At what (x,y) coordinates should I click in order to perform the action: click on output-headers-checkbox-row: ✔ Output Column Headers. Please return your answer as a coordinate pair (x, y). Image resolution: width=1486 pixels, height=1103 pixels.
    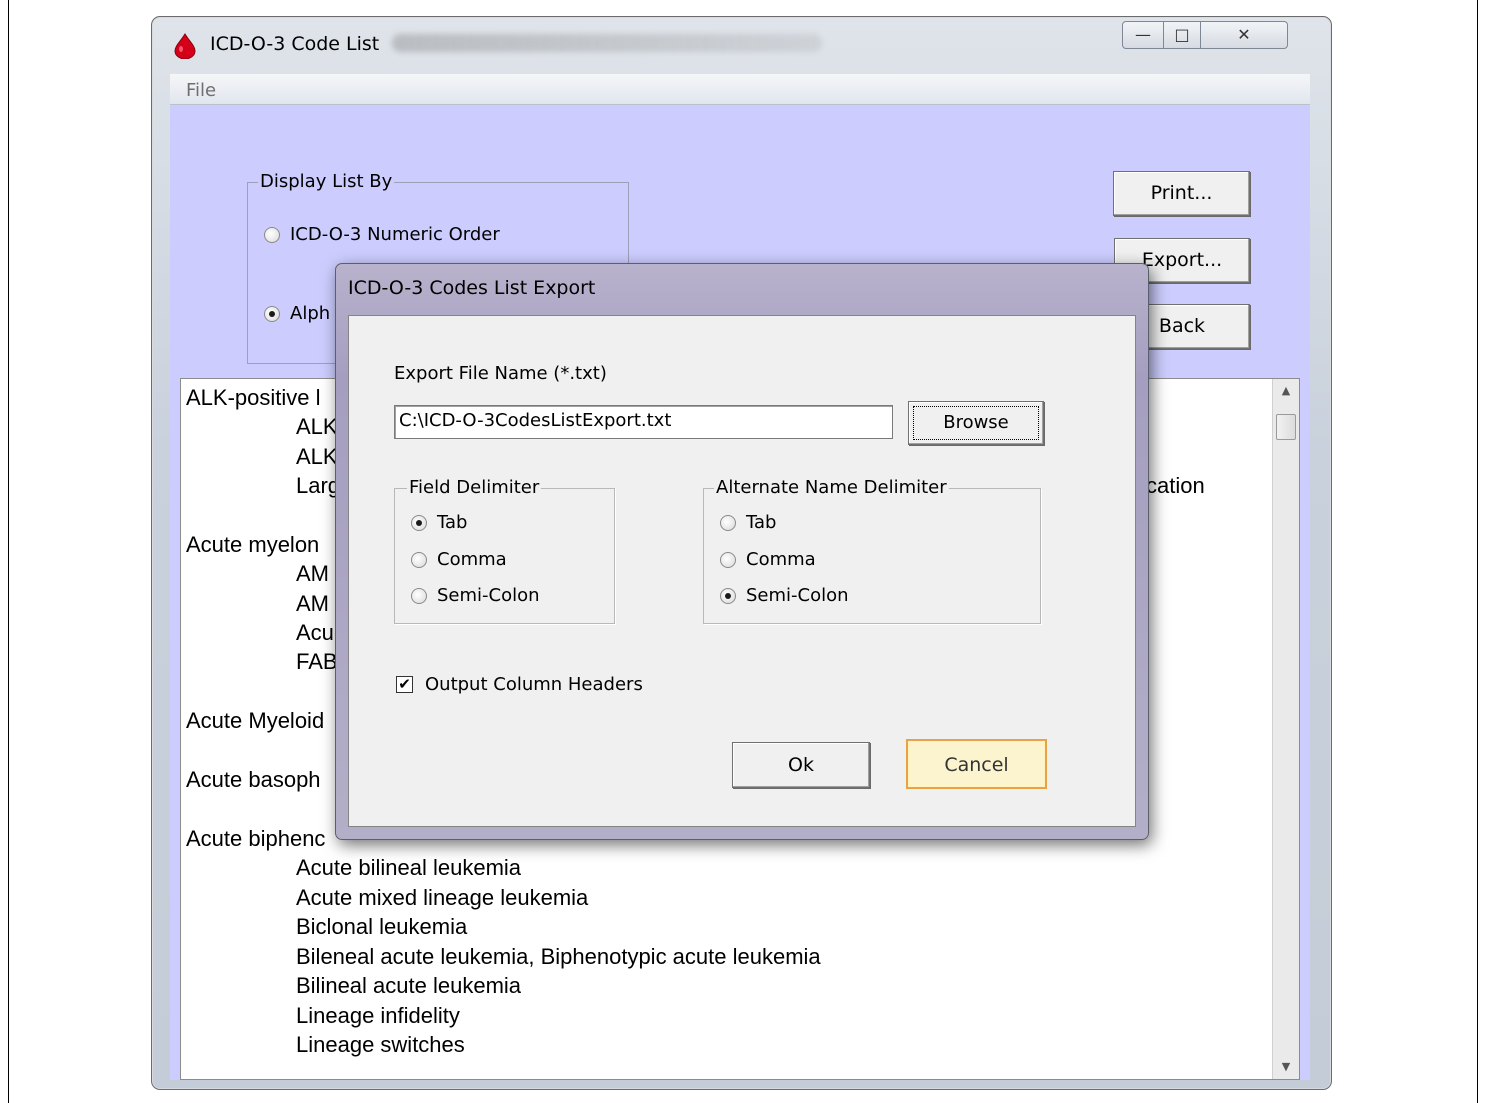
    Looking at the image, I should click on (519, 684).